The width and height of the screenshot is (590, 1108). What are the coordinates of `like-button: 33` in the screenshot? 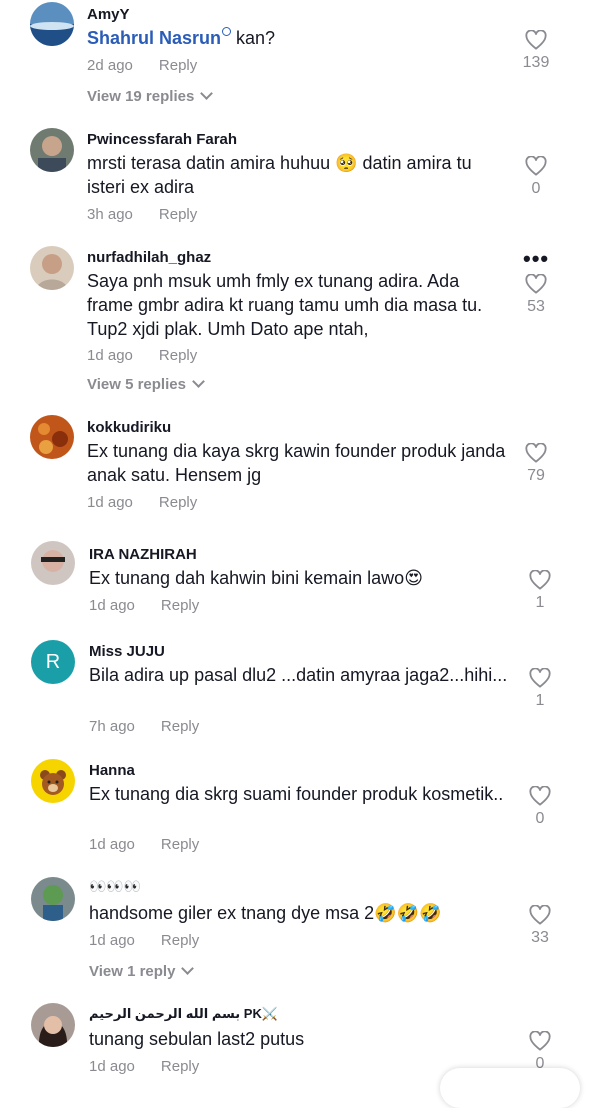 It's located at (540, 926).